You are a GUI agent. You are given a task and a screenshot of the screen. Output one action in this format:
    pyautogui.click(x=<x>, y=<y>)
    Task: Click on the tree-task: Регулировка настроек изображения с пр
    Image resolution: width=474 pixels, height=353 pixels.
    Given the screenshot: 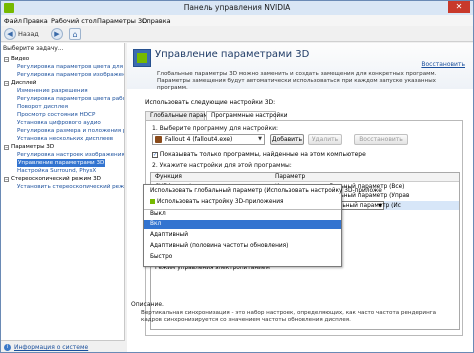 What is the action you would take?
    pyautogui.click(x=63, y=155)
    